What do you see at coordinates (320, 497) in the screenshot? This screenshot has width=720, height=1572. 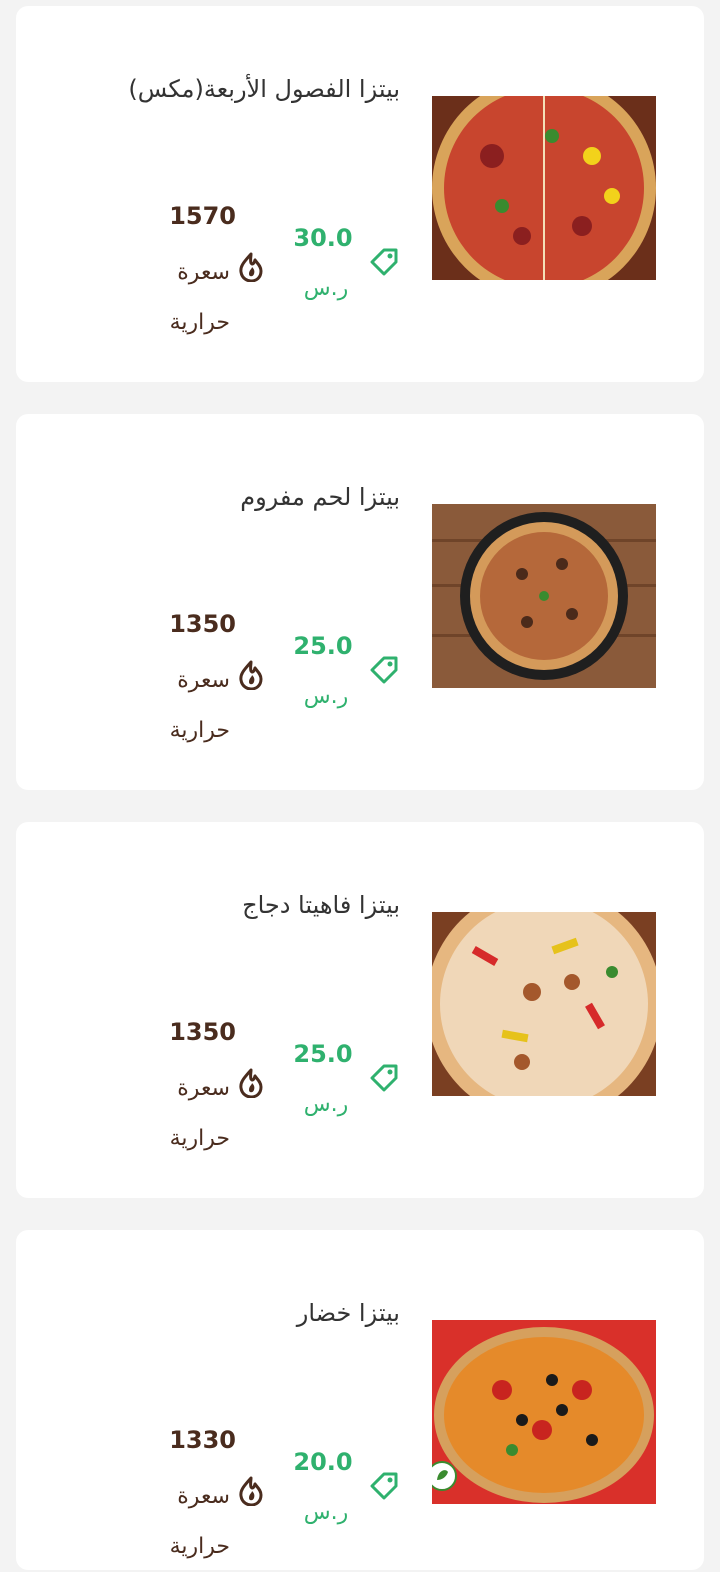 I see `item-title: بيتزا لحم مفروم` at bounding box center [320, 497].